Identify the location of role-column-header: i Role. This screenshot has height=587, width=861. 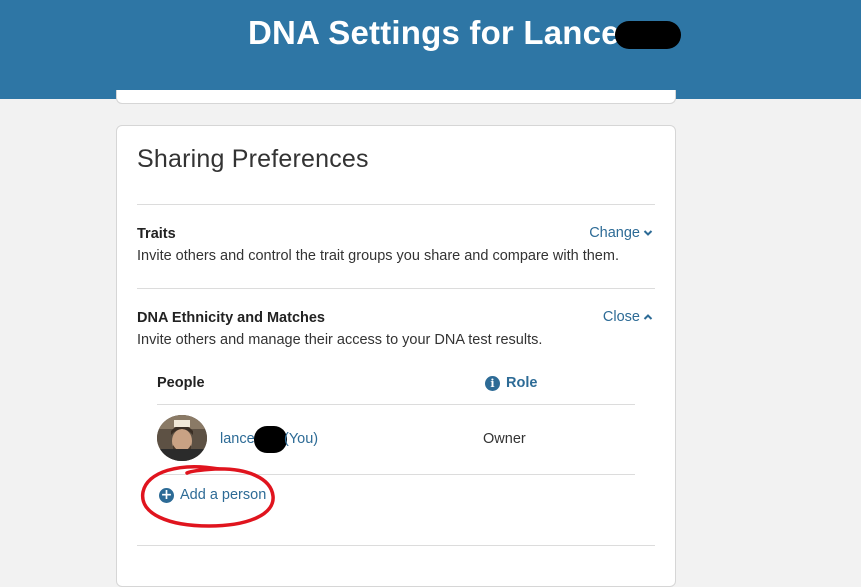
(511, 383).